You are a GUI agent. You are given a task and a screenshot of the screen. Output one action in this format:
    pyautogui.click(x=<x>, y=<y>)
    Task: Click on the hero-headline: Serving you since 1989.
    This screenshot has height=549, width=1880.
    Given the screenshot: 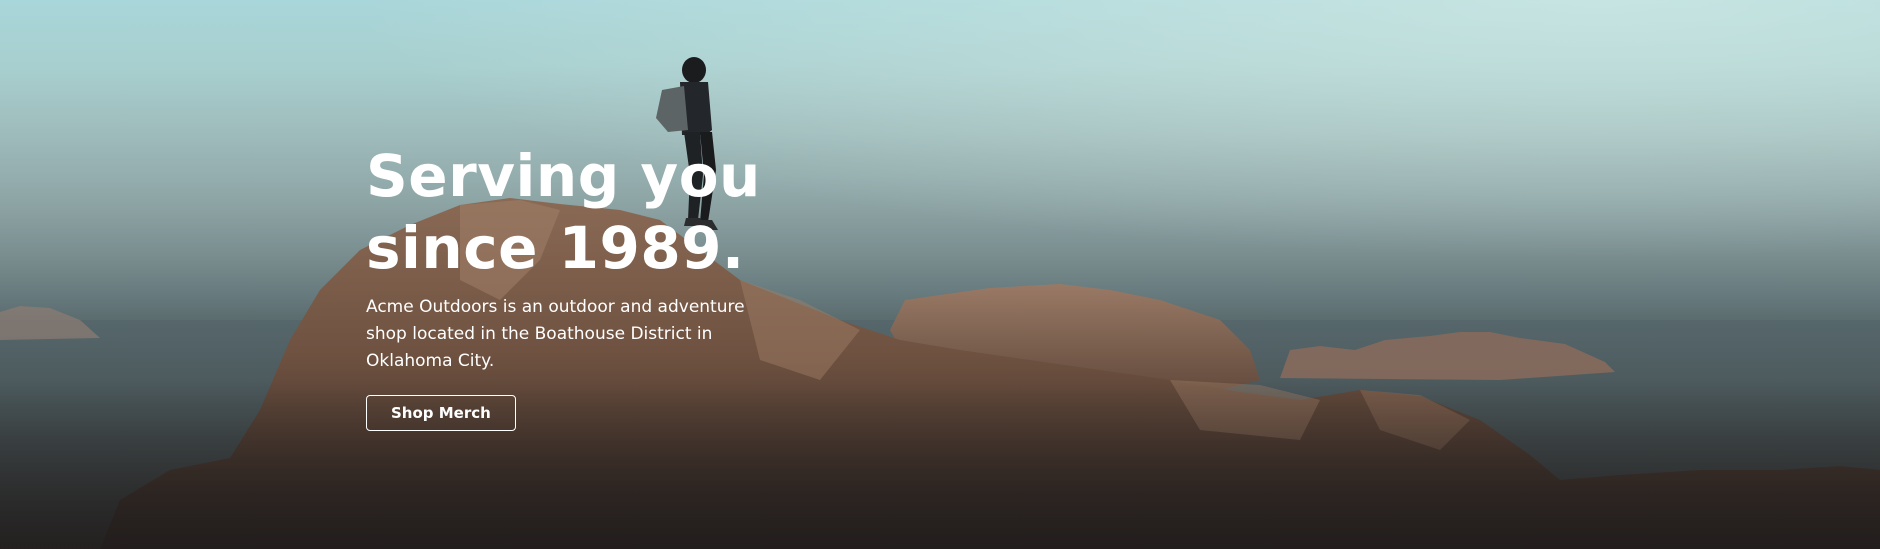 What is the action you would take?
    pyautogui.click(x=576, y=212)
    